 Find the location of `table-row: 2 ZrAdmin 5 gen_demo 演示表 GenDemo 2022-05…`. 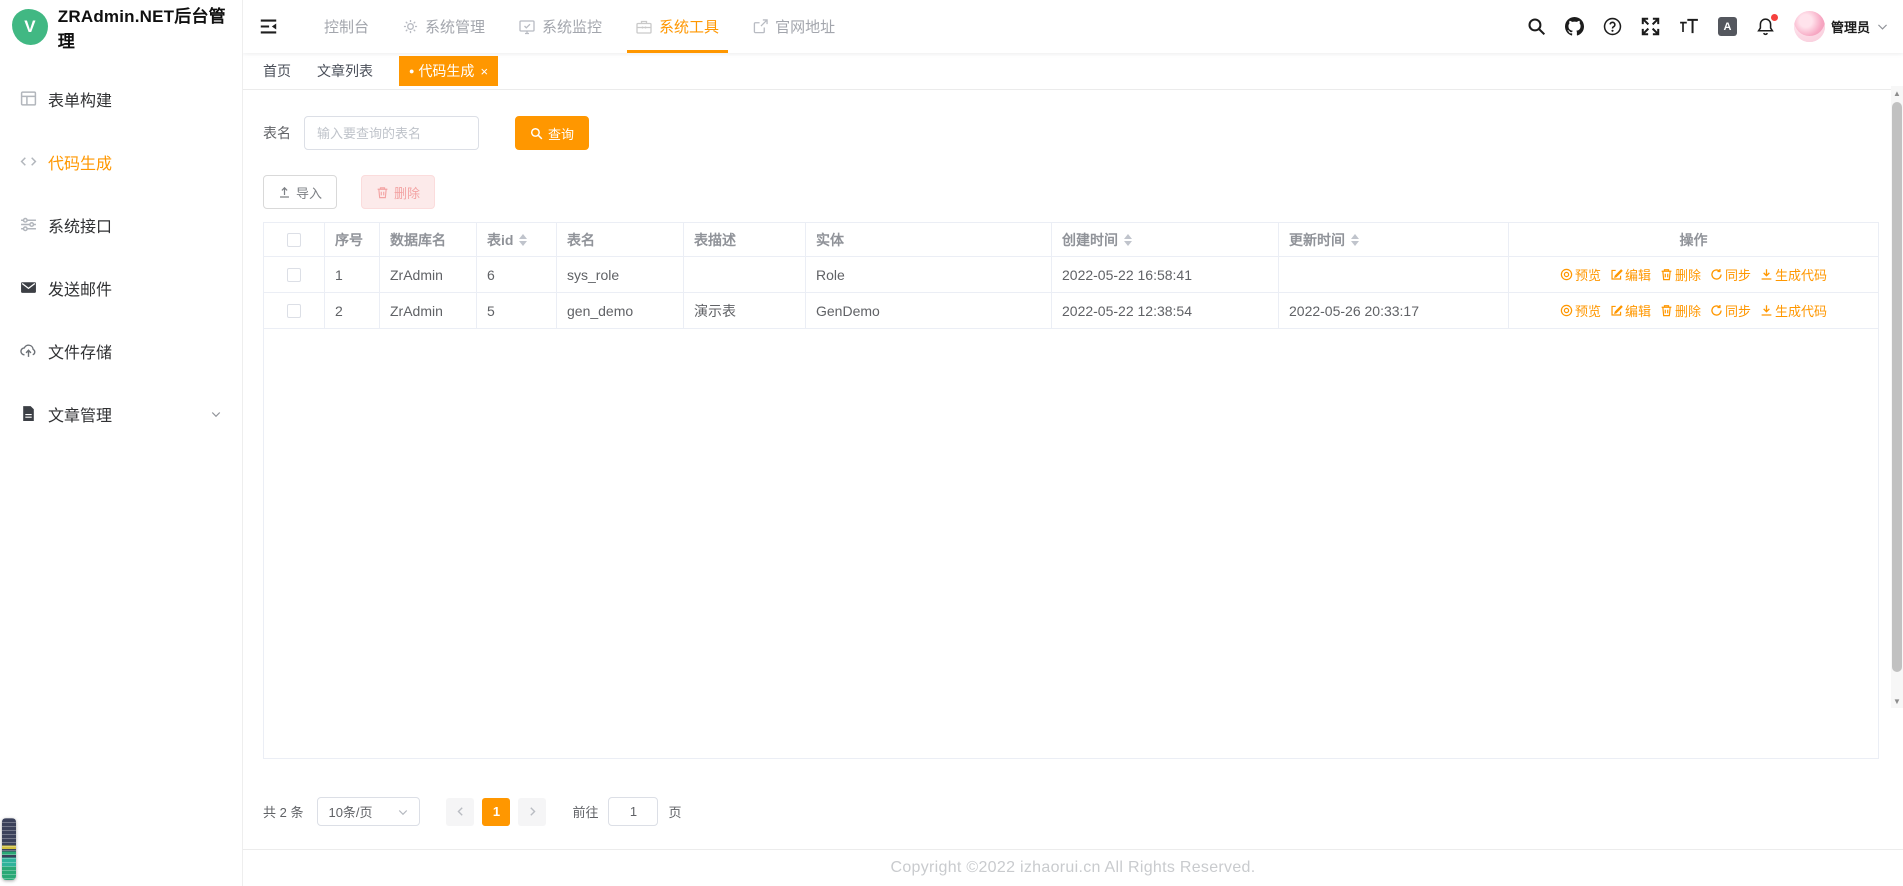

table-row: 2 ZrAdmin 5 gen_demo 演示表 GenDemo 2022-05… is located at coordinates (1071, 311).